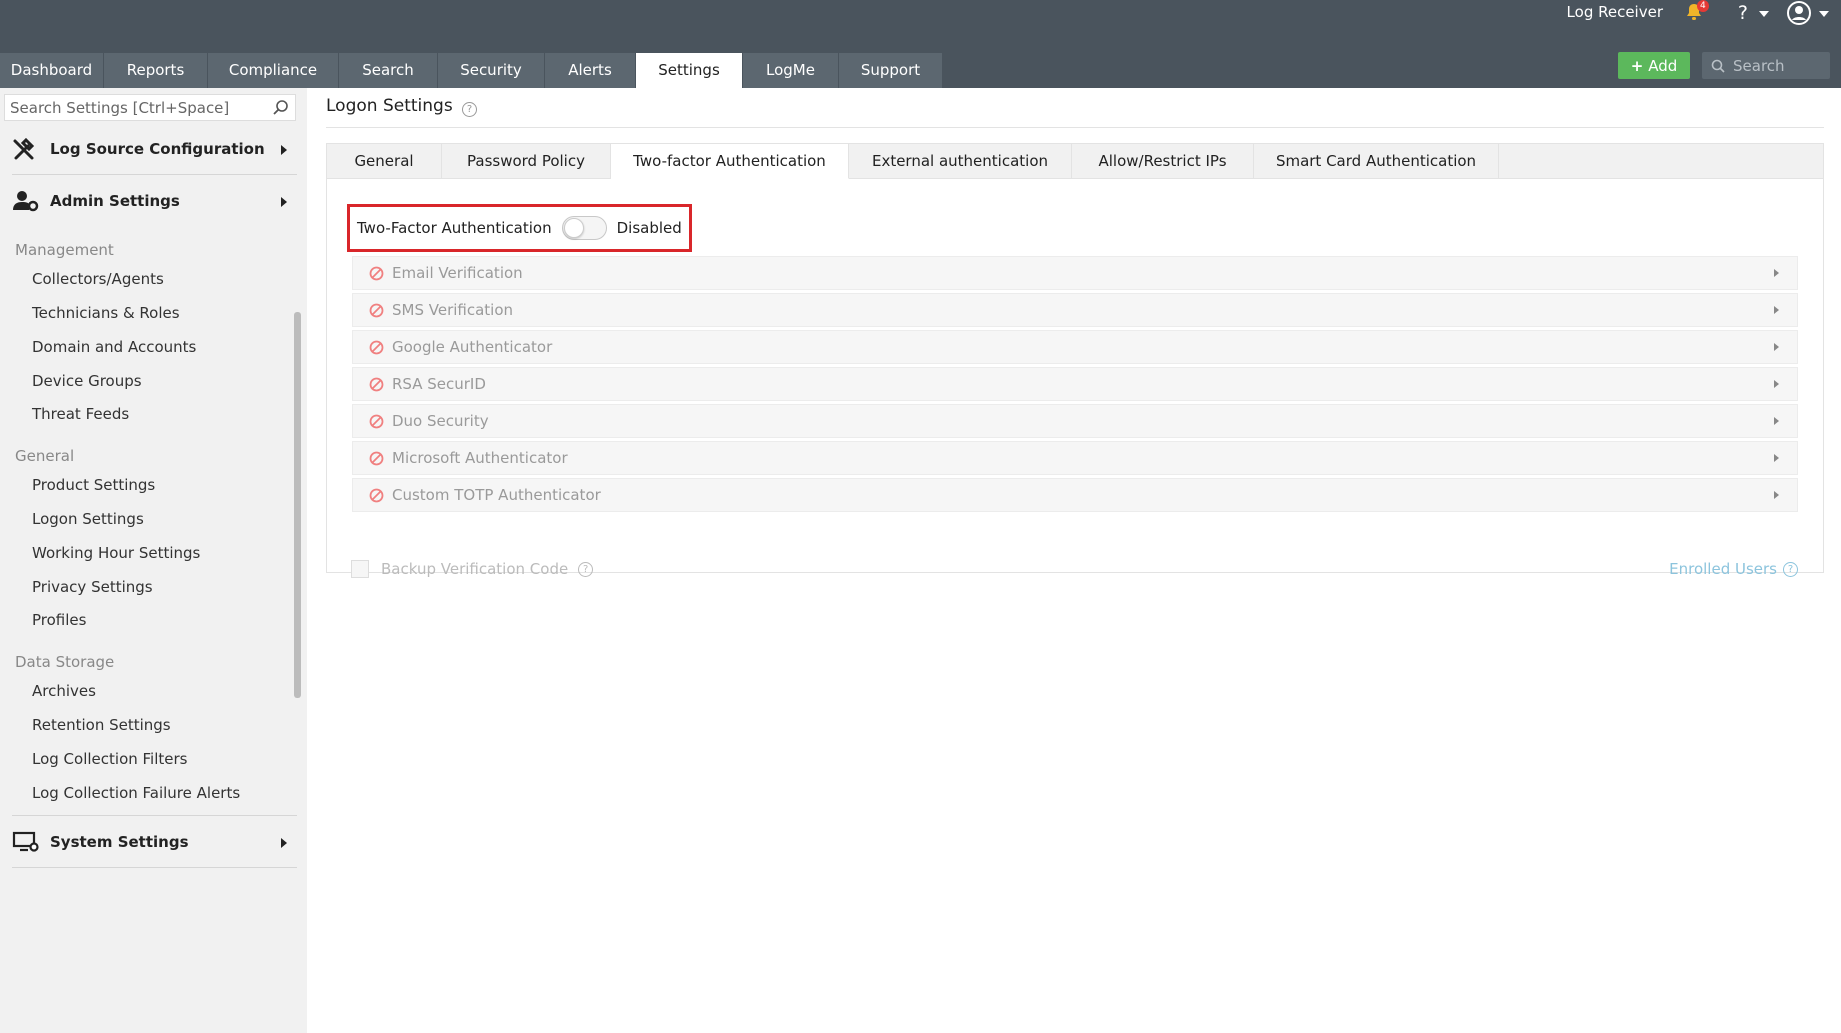 This screenshot has height=1033, width=1841. I want to click on tab-security: Security, so click(491, 70).